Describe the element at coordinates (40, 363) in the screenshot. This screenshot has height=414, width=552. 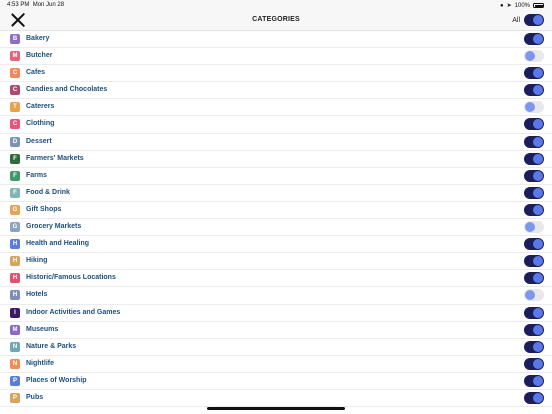
I see `category-label: Nightlife` at that location.